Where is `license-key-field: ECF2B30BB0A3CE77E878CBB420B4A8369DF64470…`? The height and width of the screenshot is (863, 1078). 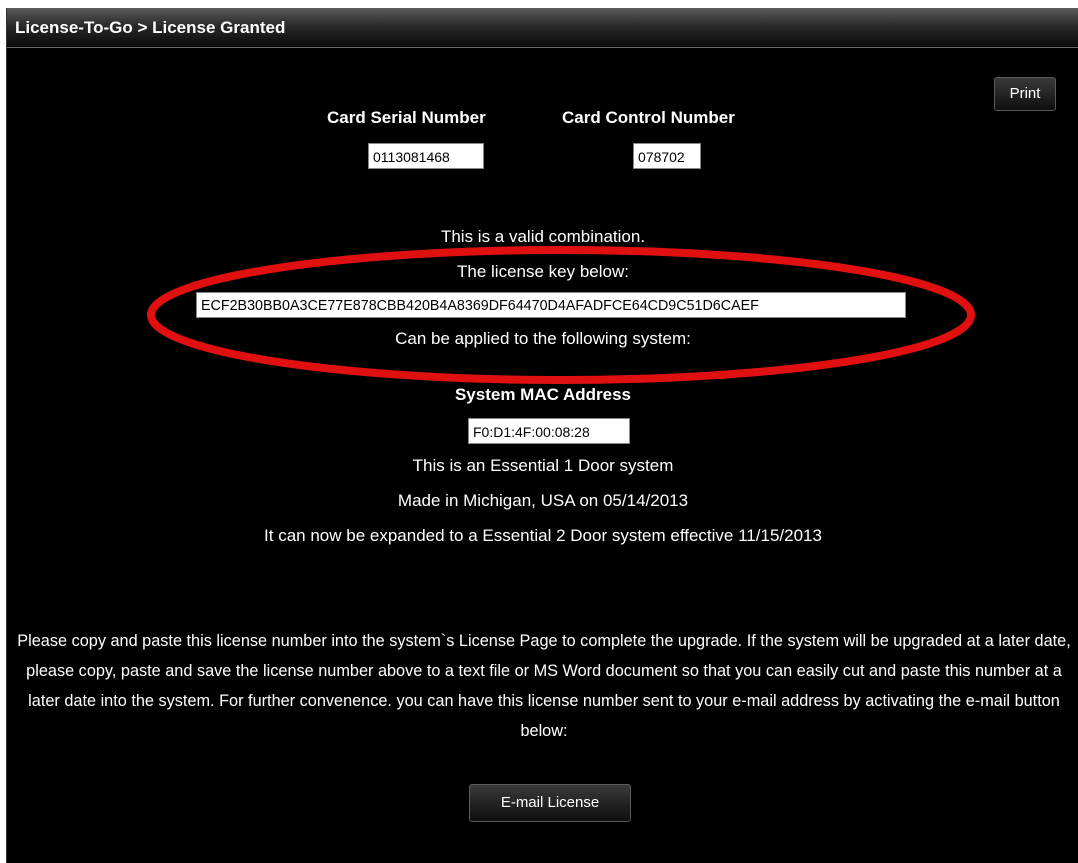
license-key-field: ECF2B30BB0A3CE77E878CBB420B4A8369DF64470… is located at coordinates (551, 305).